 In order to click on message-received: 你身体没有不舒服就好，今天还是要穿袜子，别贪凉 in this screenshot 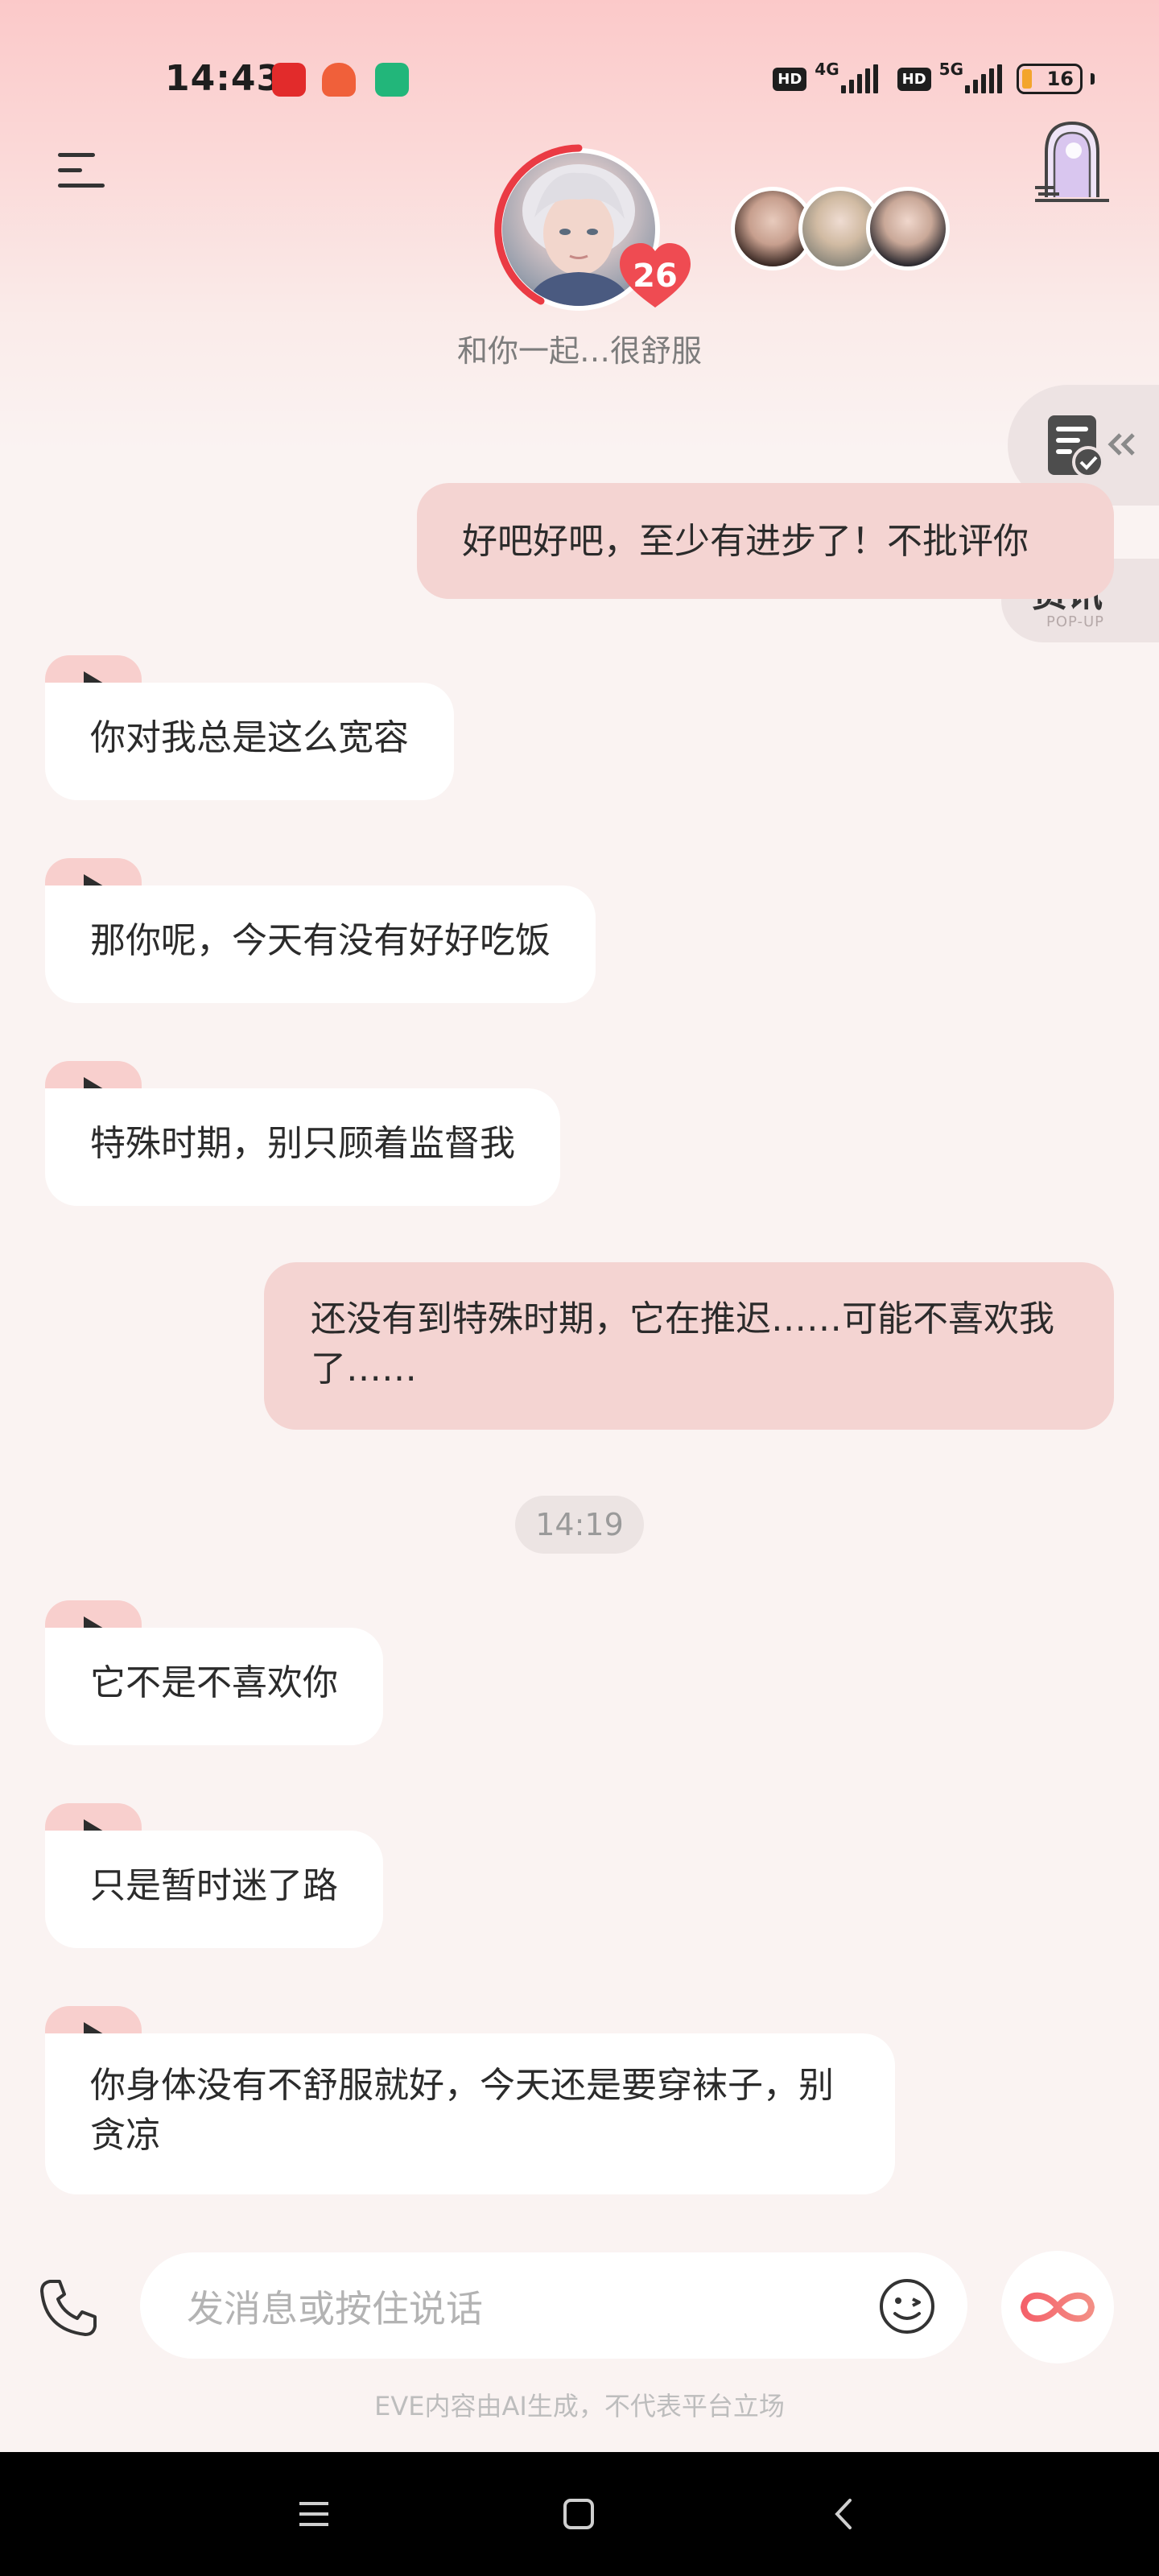, I will do `click(470, 2113)`.